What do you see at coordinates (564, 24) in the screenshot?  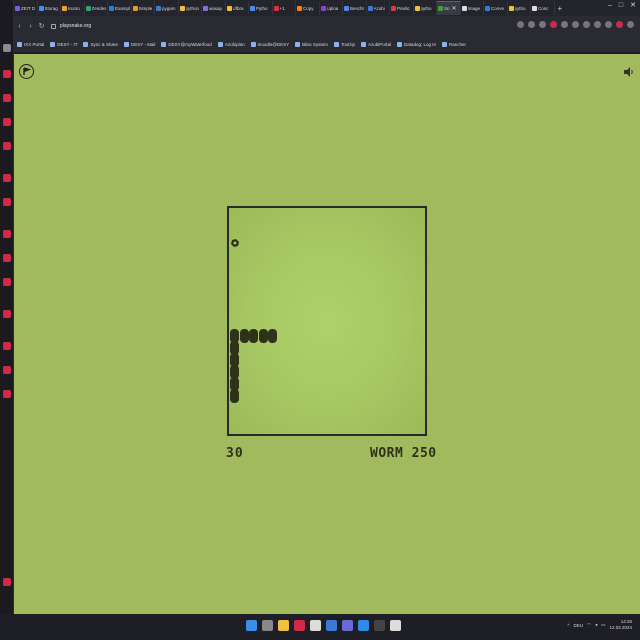 I see `extensions-icon` at bounding box center [564, 24].